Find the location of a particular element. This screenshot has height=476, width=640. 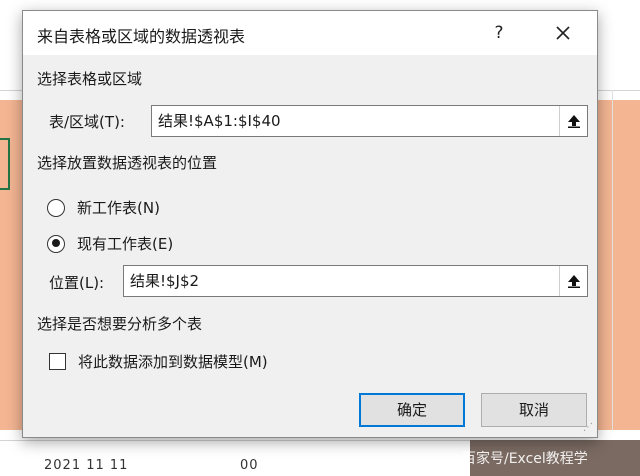

location-collapse-button is located at coordinates (573, 281).